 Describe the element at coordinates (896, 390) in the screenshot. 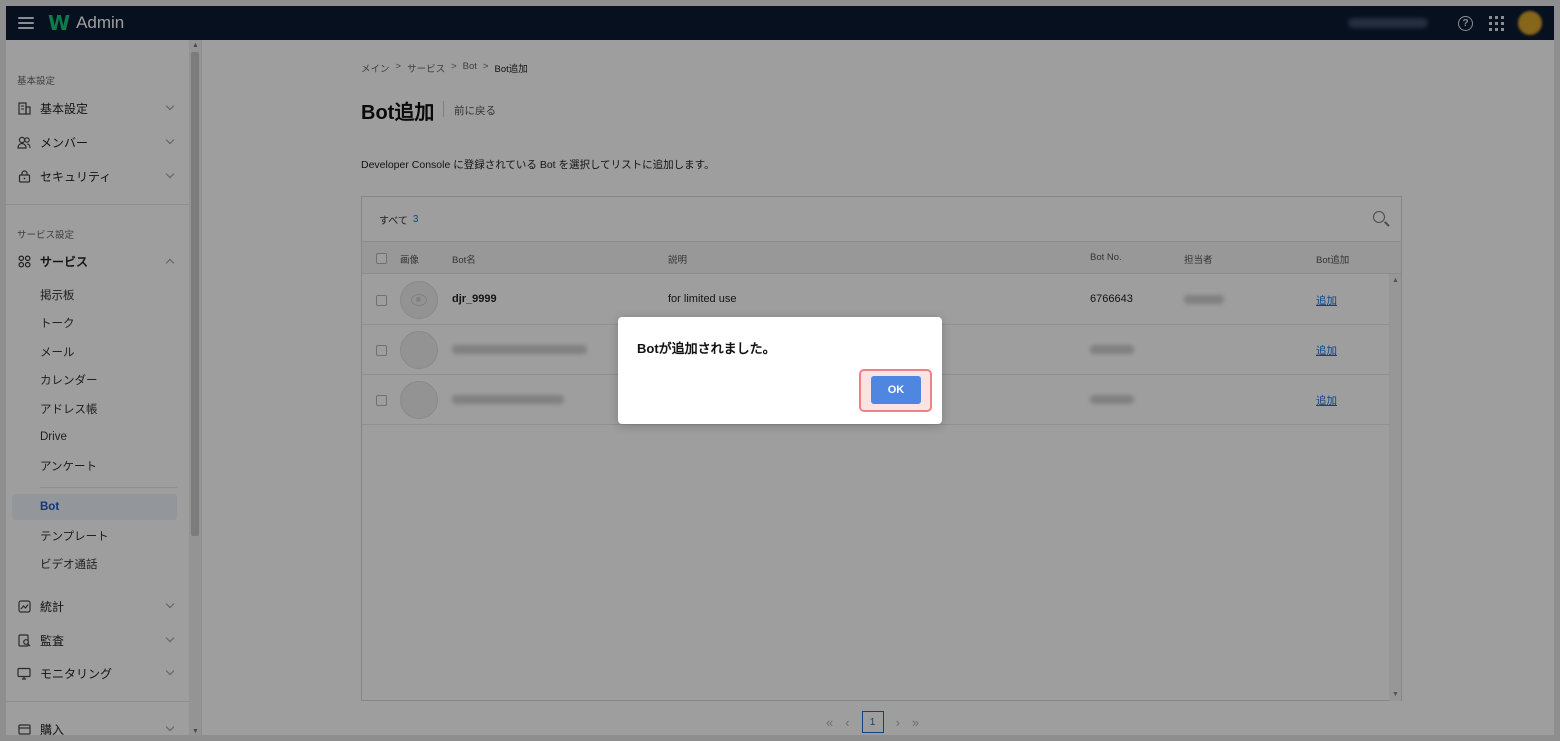

I see `ok-button: OK` at that location.